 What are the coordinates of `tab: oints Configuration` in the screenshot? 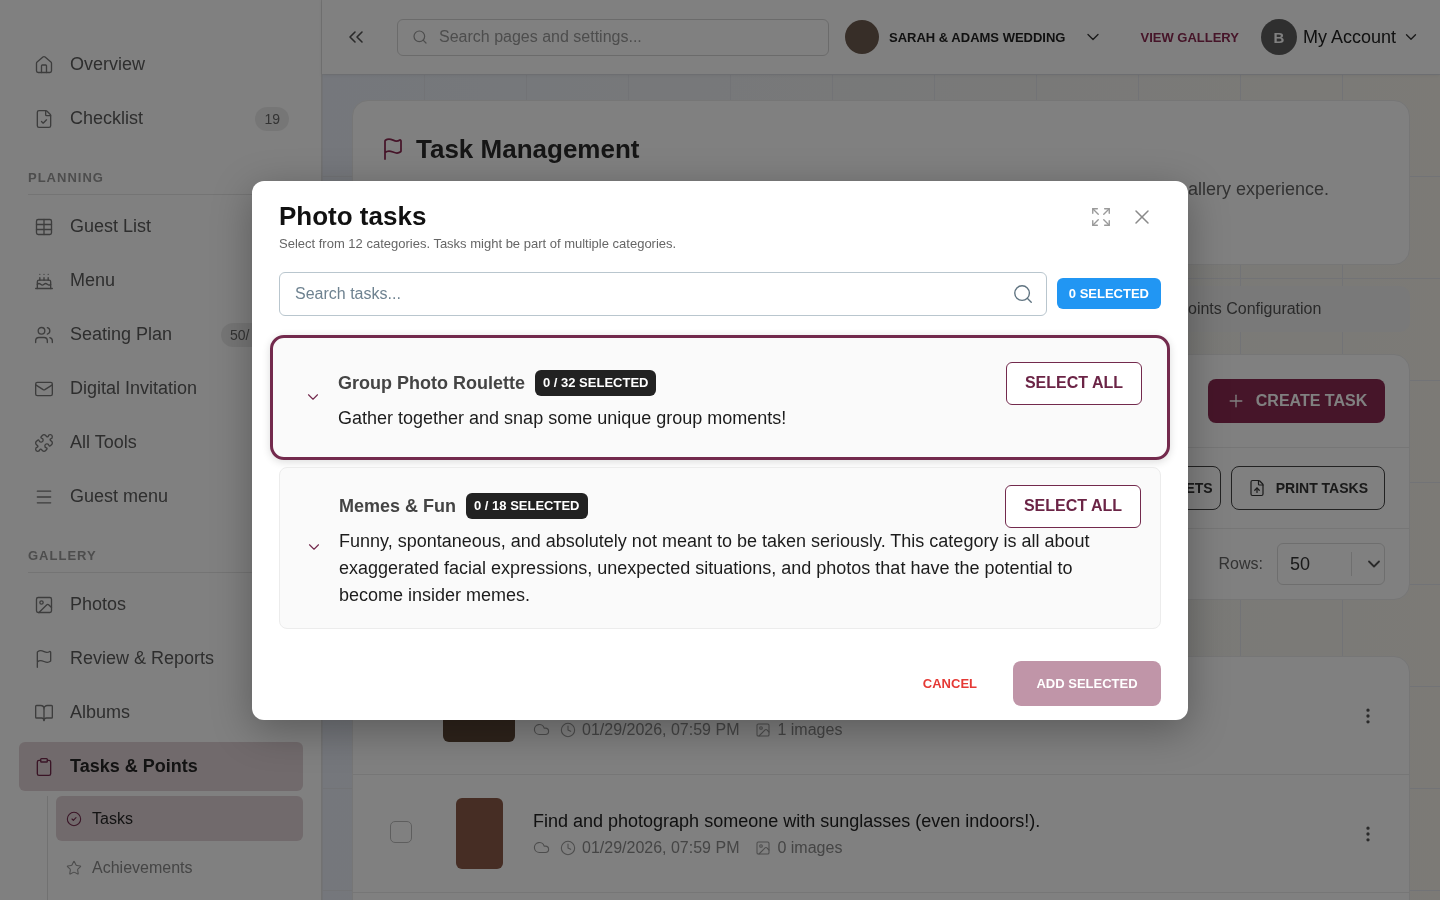 It's located at (1255, 309).